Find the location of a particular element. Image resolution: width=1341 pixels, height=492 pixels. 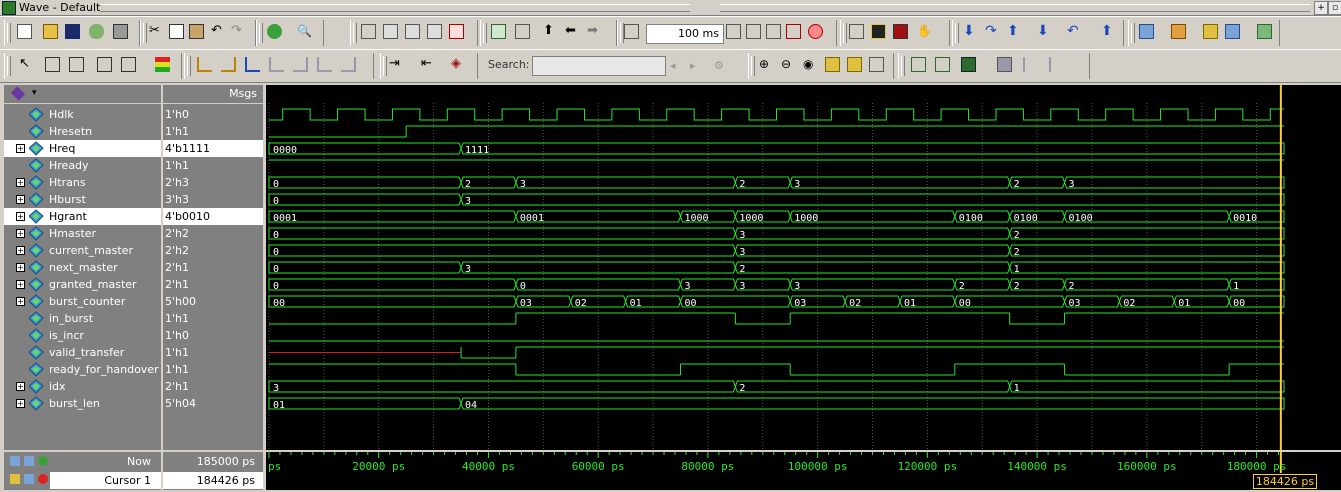

undock-icon: + is located at coordinates (1321, 8).